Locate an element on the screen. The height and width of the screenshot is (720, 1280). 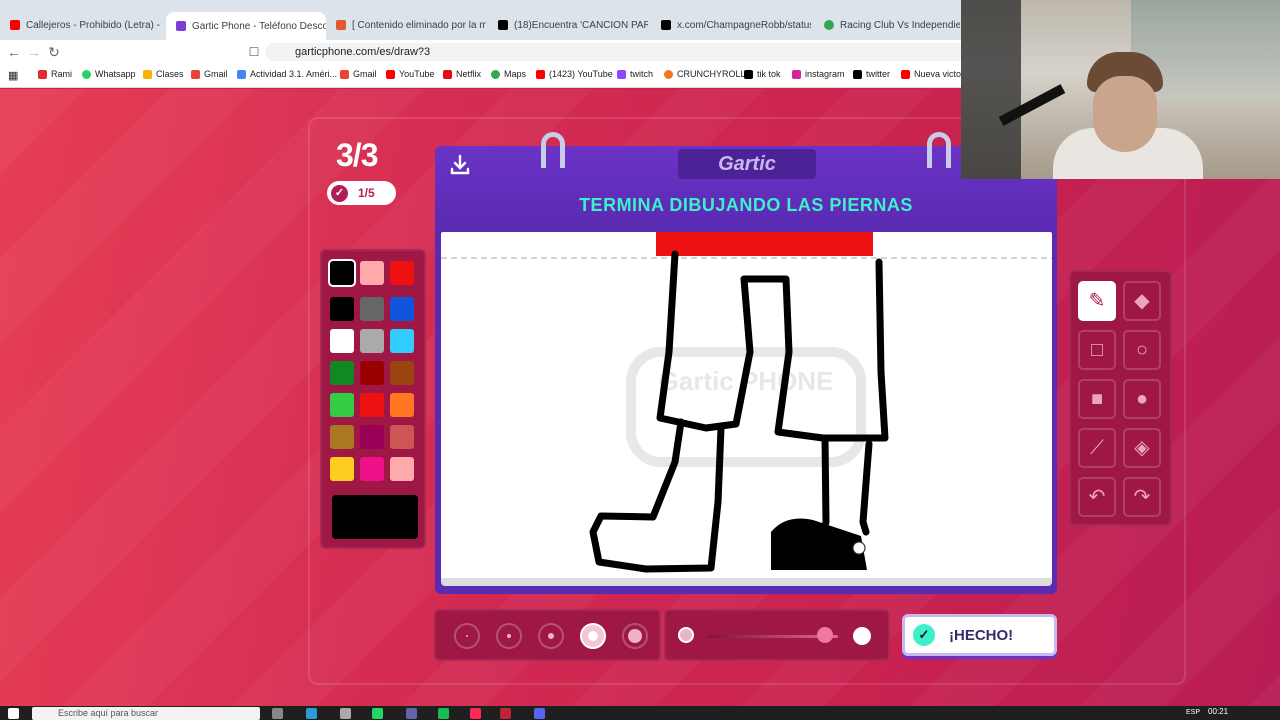
bookmark-nueva-victoria: Nueva victori is located at coordinates (933, 74).